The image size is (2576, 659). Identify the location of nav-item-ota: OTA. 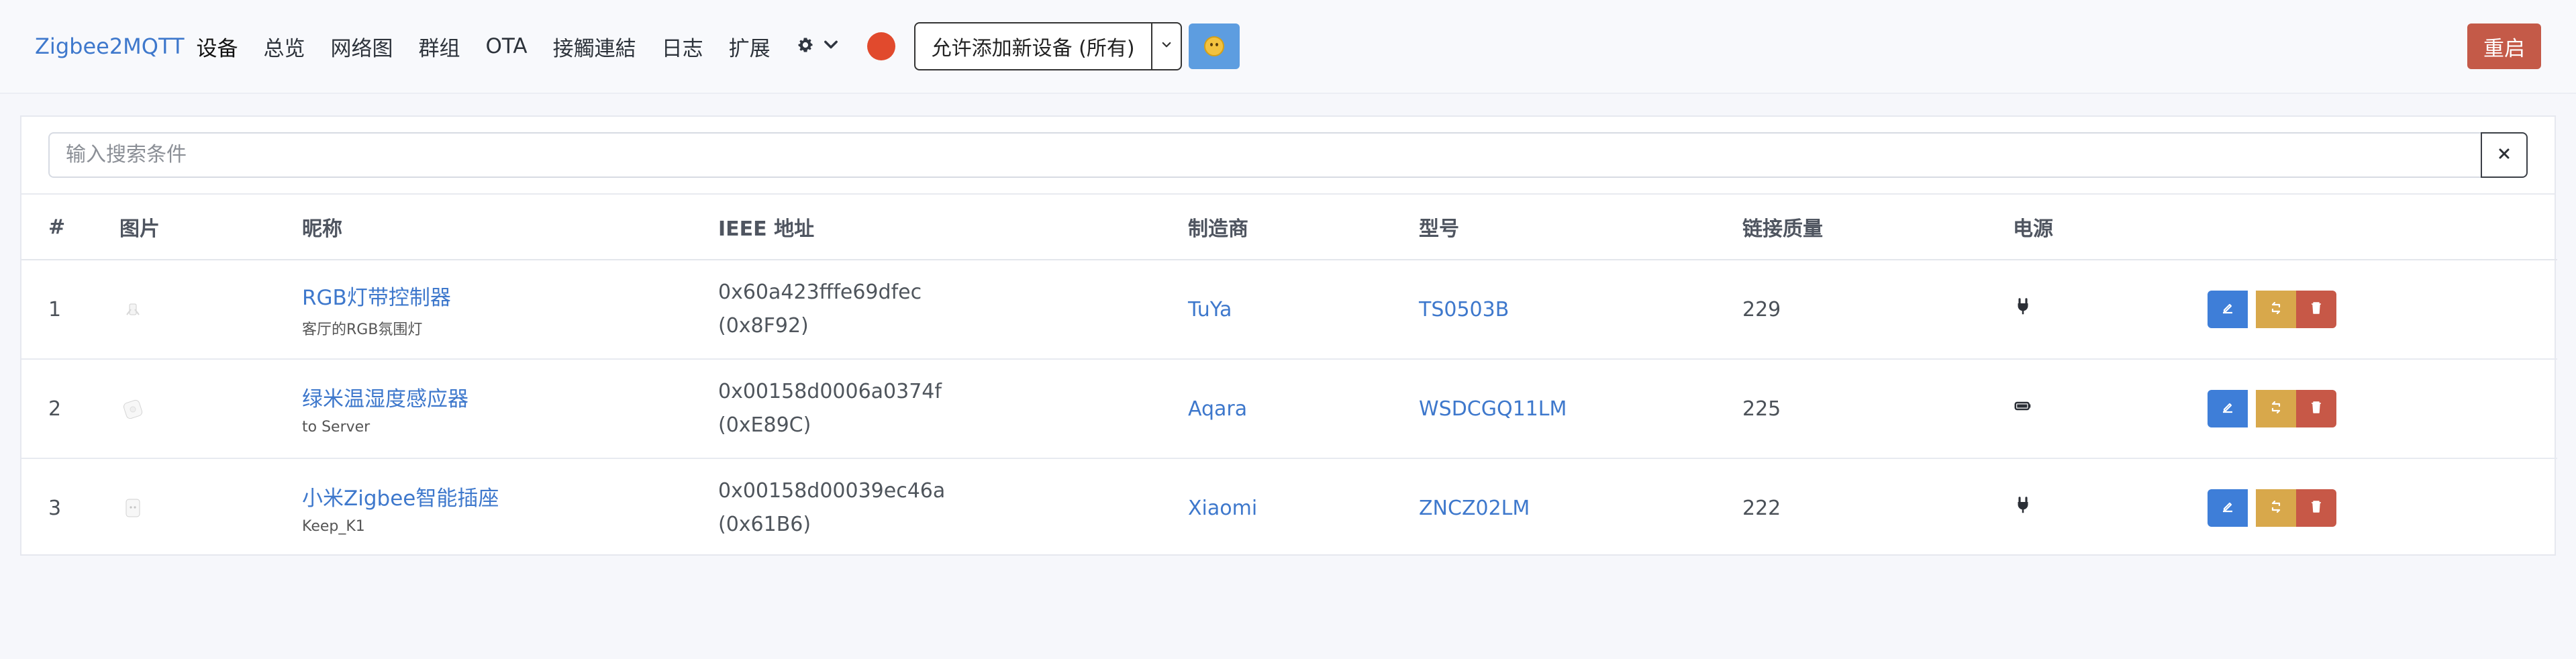
(507, 46).